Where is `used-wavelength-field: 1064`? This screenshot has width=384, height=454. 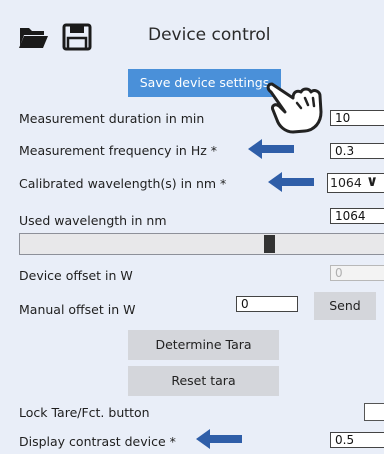
used-wavelength-field: 1064 is located at coordinates (357, 216).